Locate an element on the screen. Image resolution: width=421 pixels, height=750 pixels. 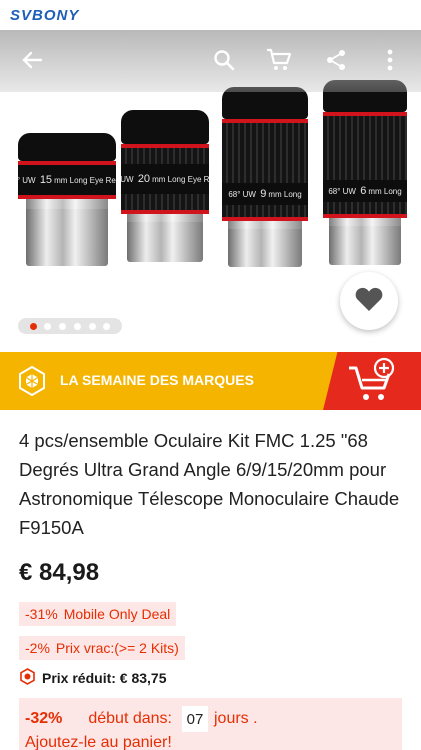
wishlist-button is located at coordinates (369, 301).